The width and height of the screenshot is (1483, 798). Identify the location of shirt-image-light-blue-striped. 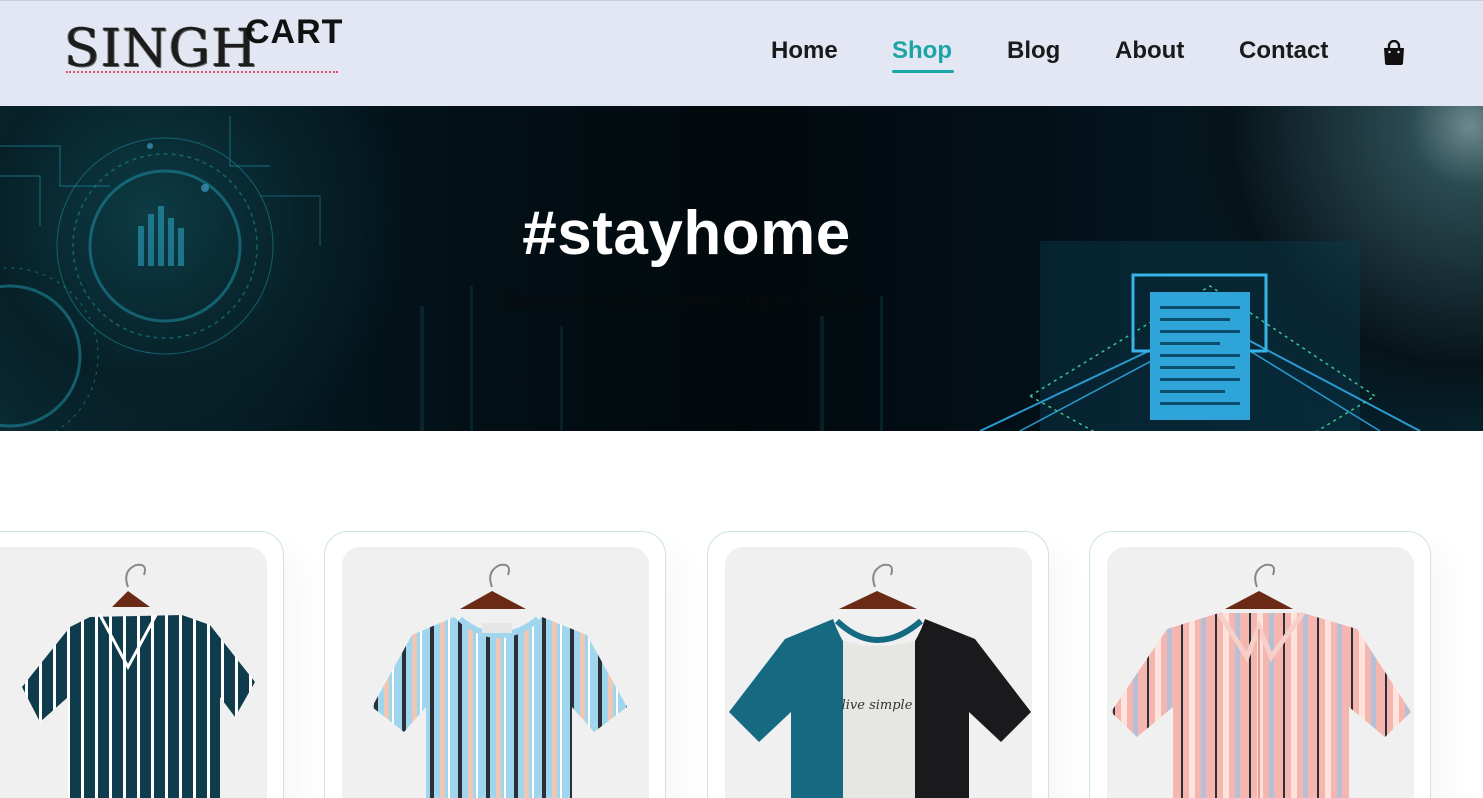
(499, 680).